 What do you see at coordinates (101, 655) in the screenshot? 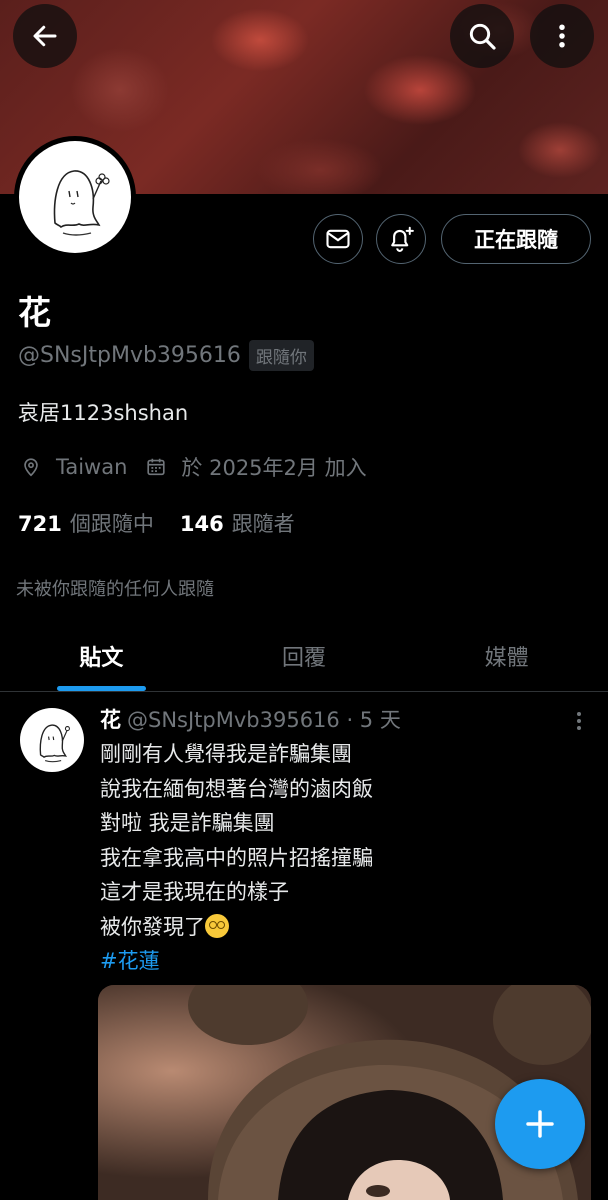
I see `tab-posts: 貼文` at bounding box center [101, 655].